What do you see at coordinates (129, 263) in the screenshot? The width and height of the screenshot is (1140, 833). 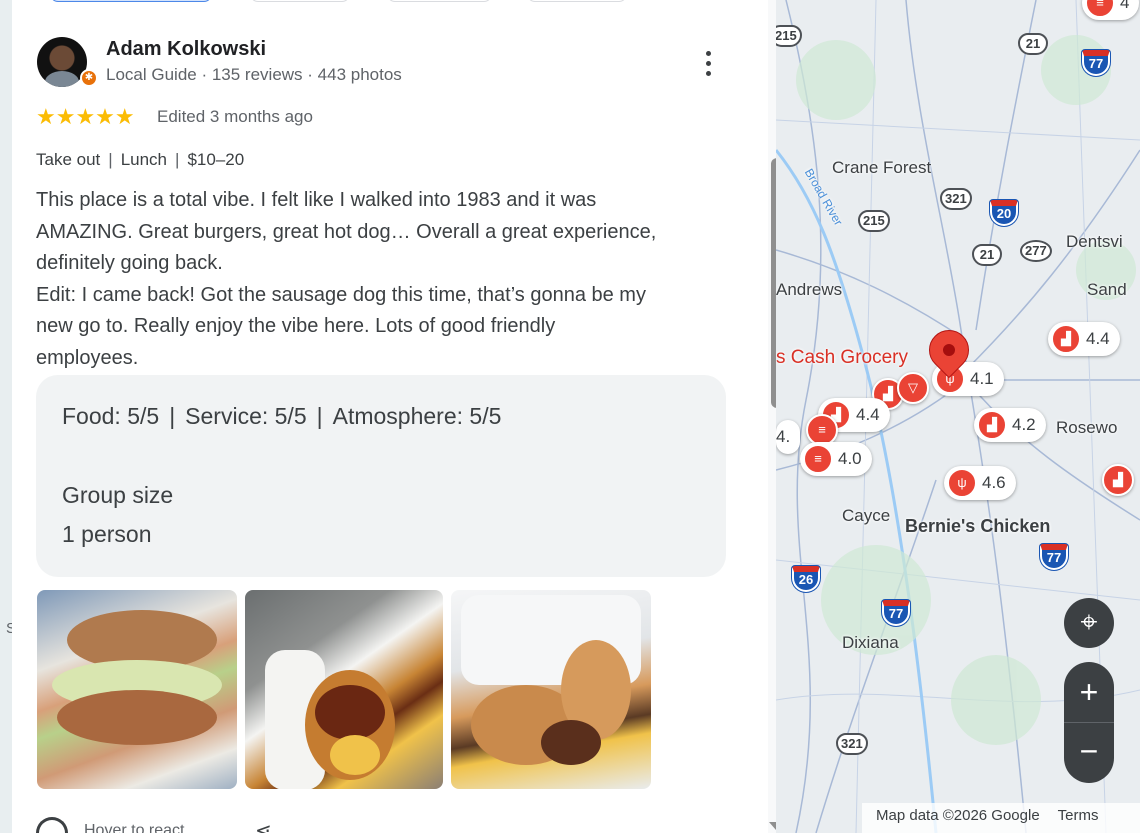 I see `review-text-line: definitely going back.` at bounding box center [129, 263].